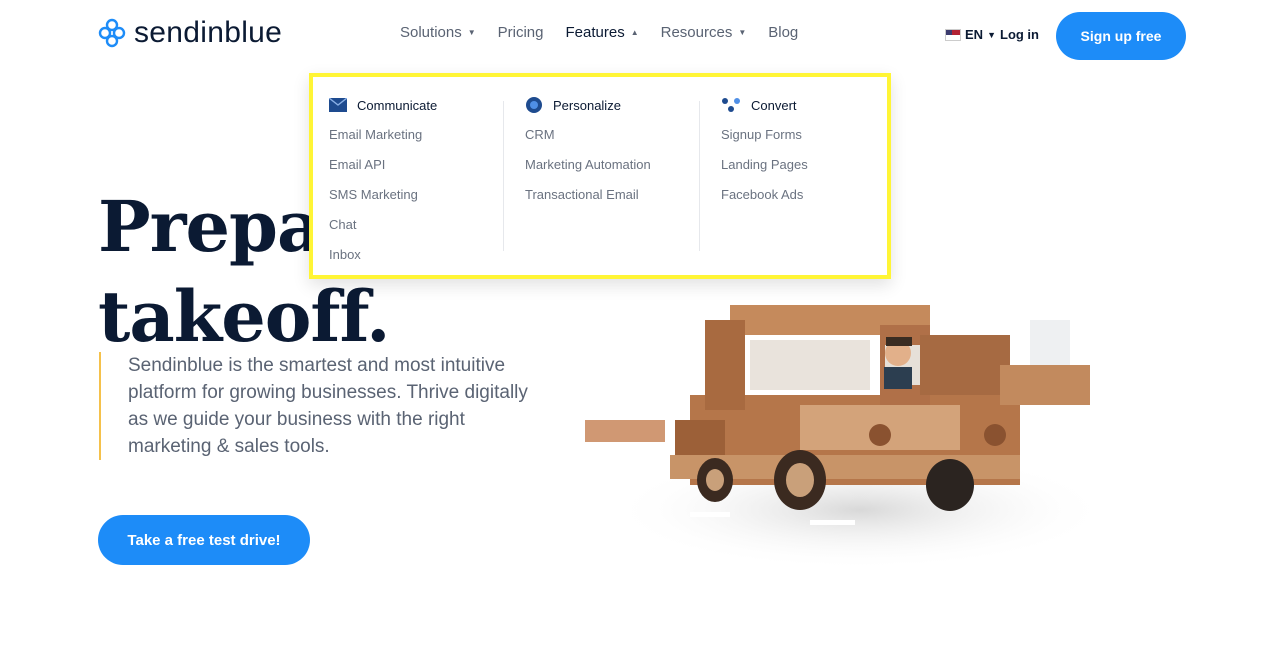  Describe the element at coordinates (588, 105) in the screenshot. I see `column-header-personalize: Personalize` at that location.